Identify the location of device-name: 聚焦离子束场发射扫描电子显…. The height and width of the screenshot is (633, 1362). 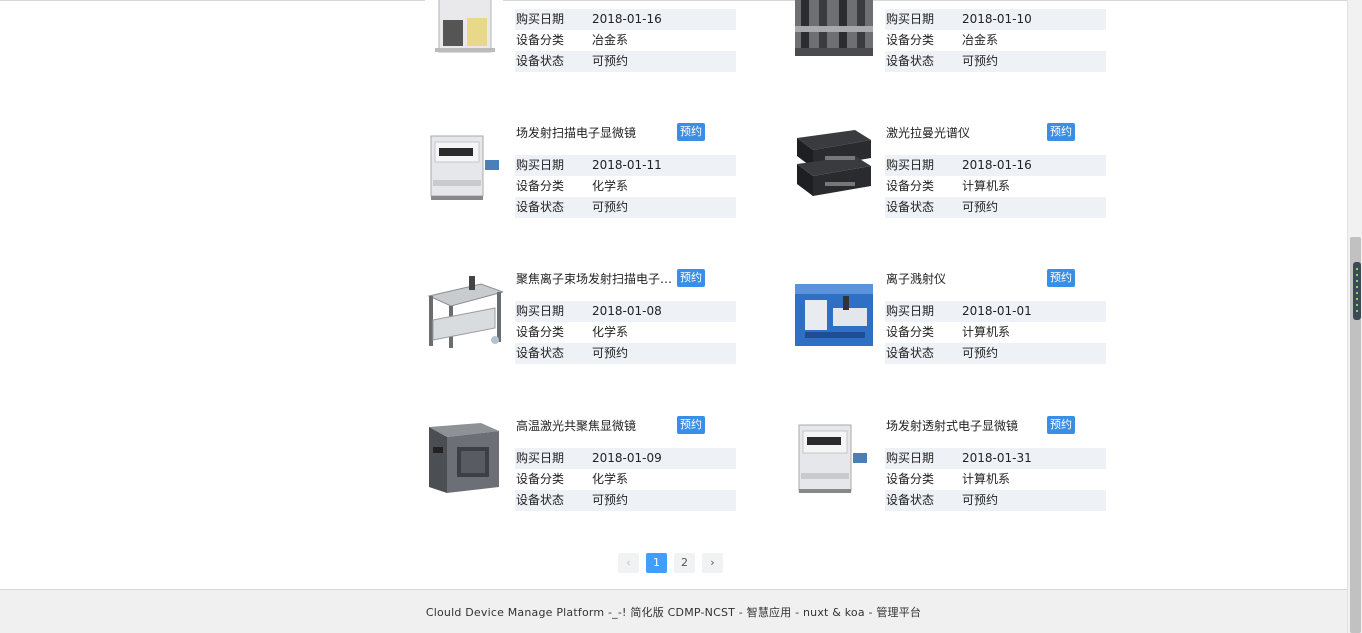
(596, 279).